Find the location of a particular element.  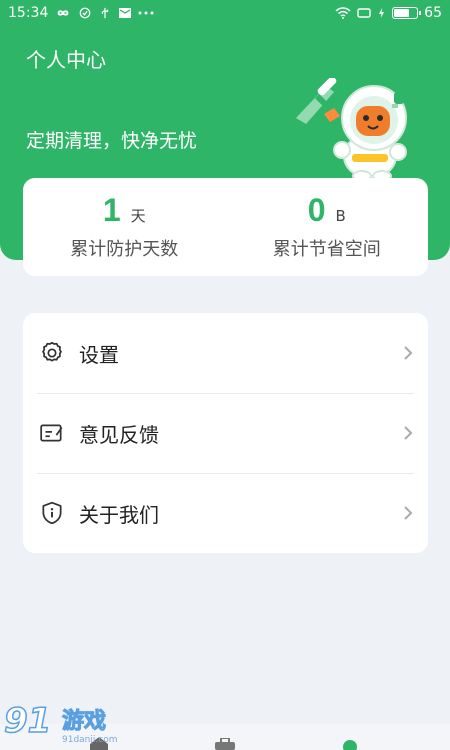

menu-item-settings: 设置 is located at coordinates (225, 353).